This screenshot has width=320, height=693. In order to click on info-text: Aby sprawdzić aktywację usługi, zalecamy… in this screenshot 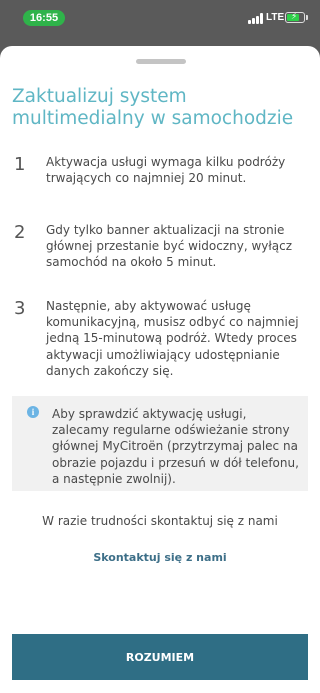, I will do `click(175, 446)`.